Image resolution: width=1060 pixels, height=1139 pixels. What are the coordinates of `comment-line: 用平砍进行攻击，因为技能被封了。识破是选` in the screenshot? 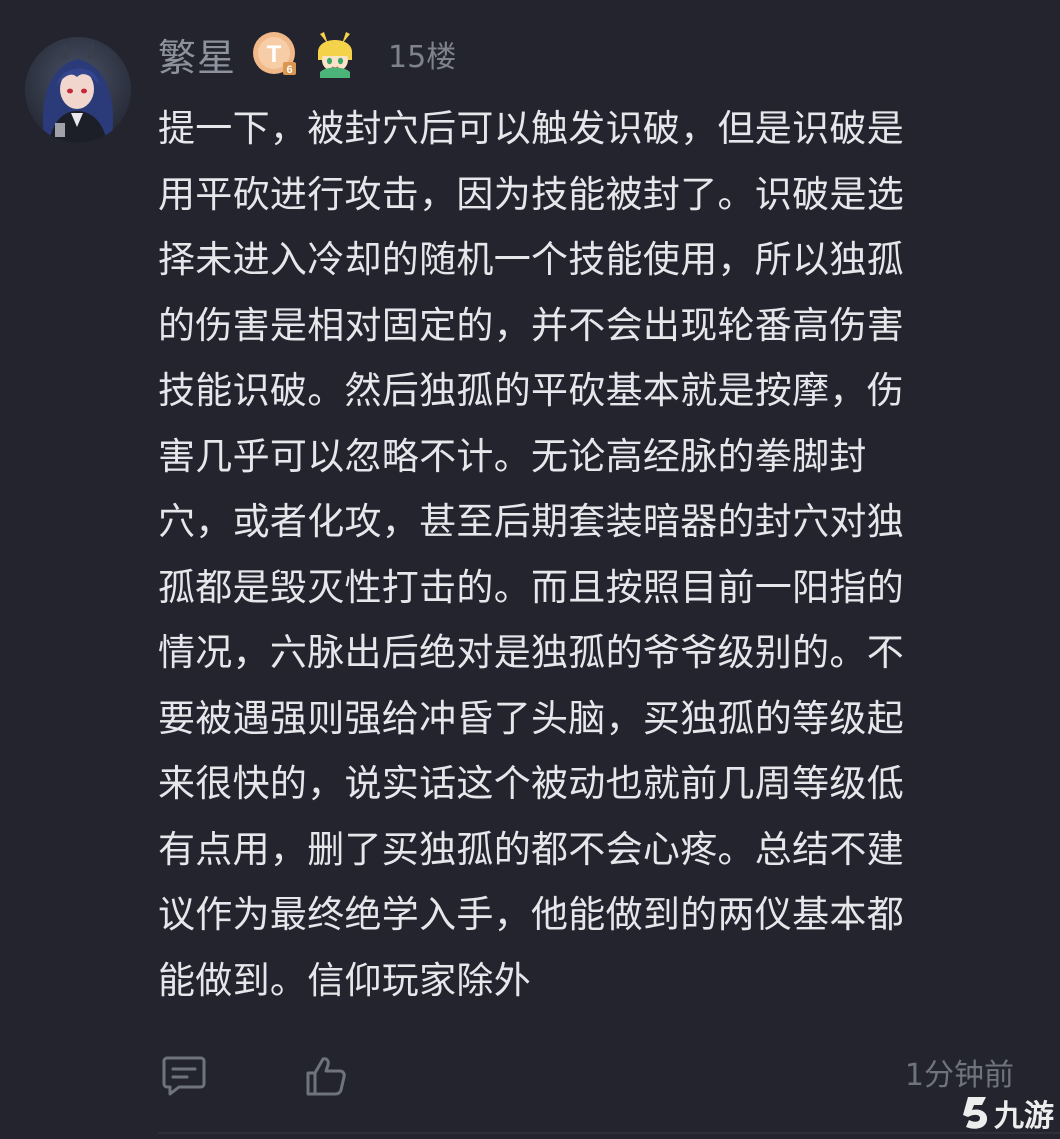 It's located at (531, 194).